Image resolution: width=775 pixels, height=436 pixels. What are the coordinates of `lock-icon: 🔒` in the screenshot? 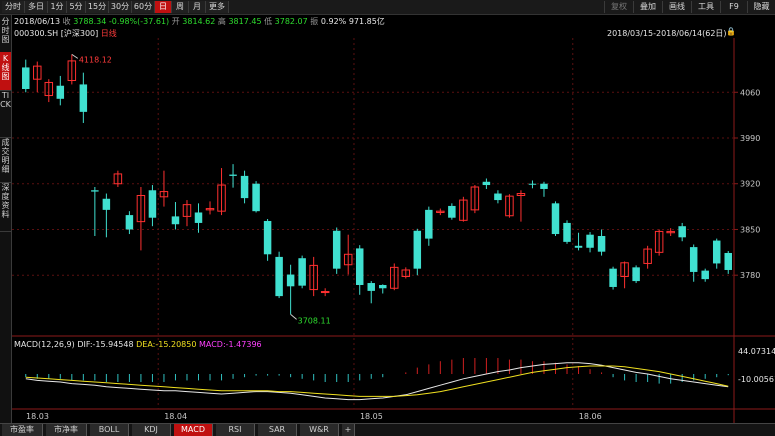 It's located at (731, 31).